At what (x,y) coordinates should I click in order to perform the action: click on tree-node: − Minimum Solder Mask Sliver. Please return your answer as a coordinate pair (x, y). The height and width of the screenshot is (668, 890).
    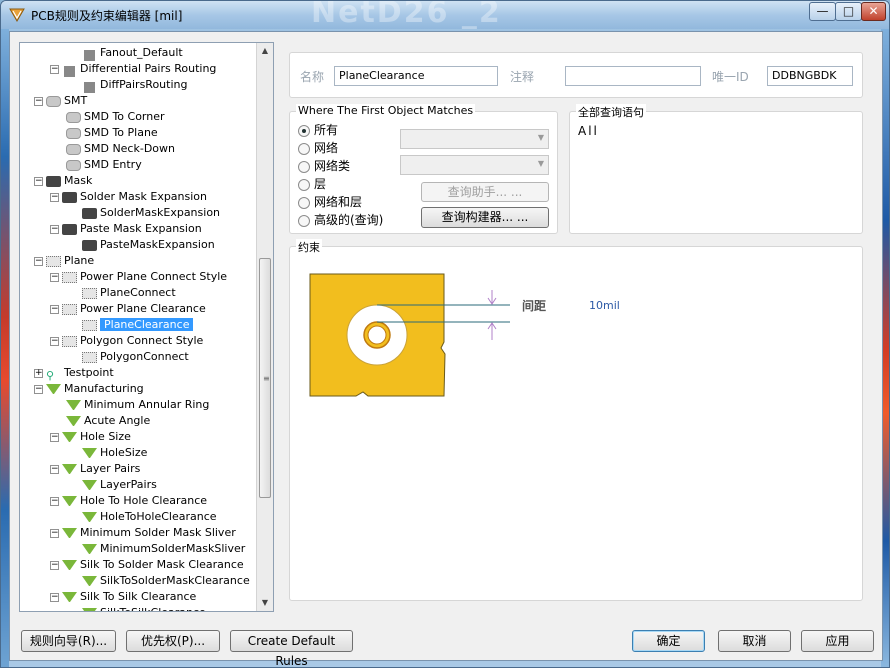
    Looking at the image, I should click on (143, 533).